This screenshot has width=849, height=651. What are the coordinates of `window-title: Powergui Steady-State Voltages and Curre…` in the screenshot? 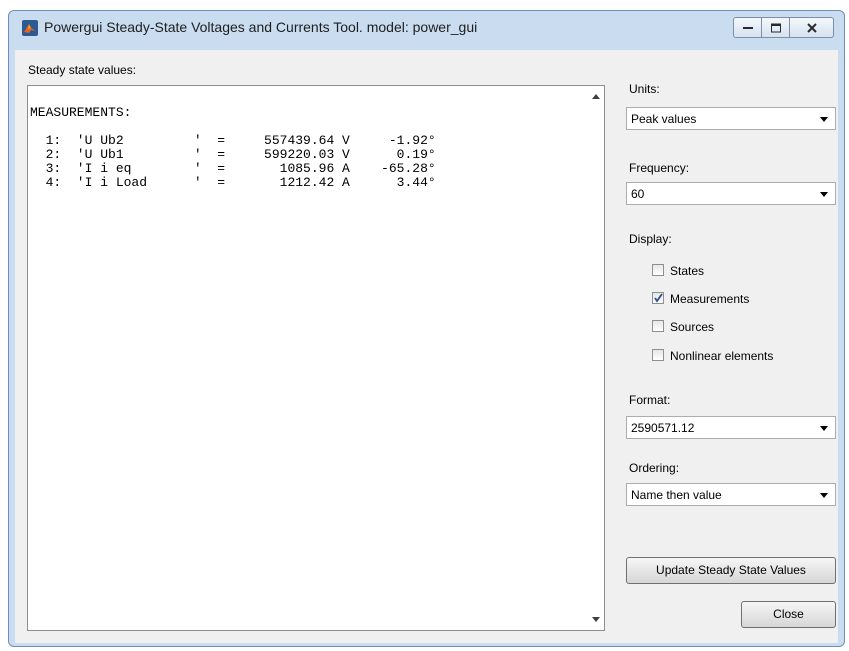 It's located at (261, 27).